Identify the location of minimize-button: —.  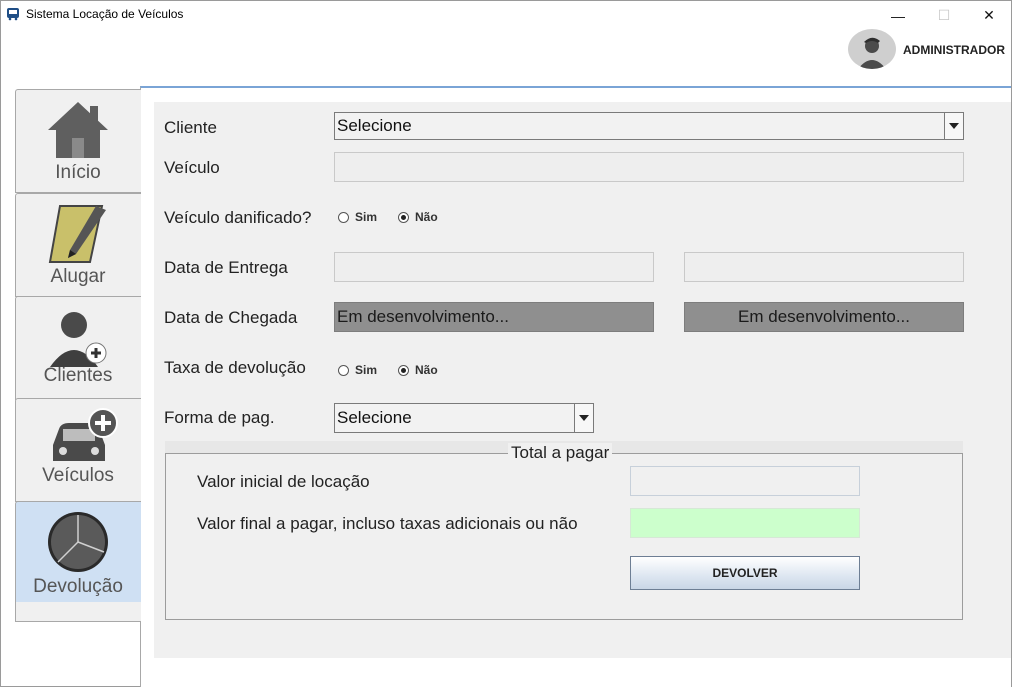
(898, 15).